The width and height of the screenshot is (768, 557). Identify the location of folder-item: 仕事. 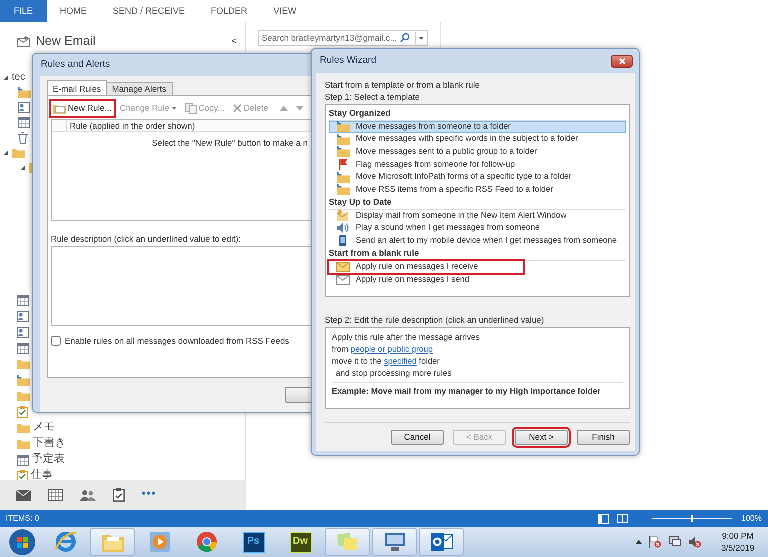
(42, 476).